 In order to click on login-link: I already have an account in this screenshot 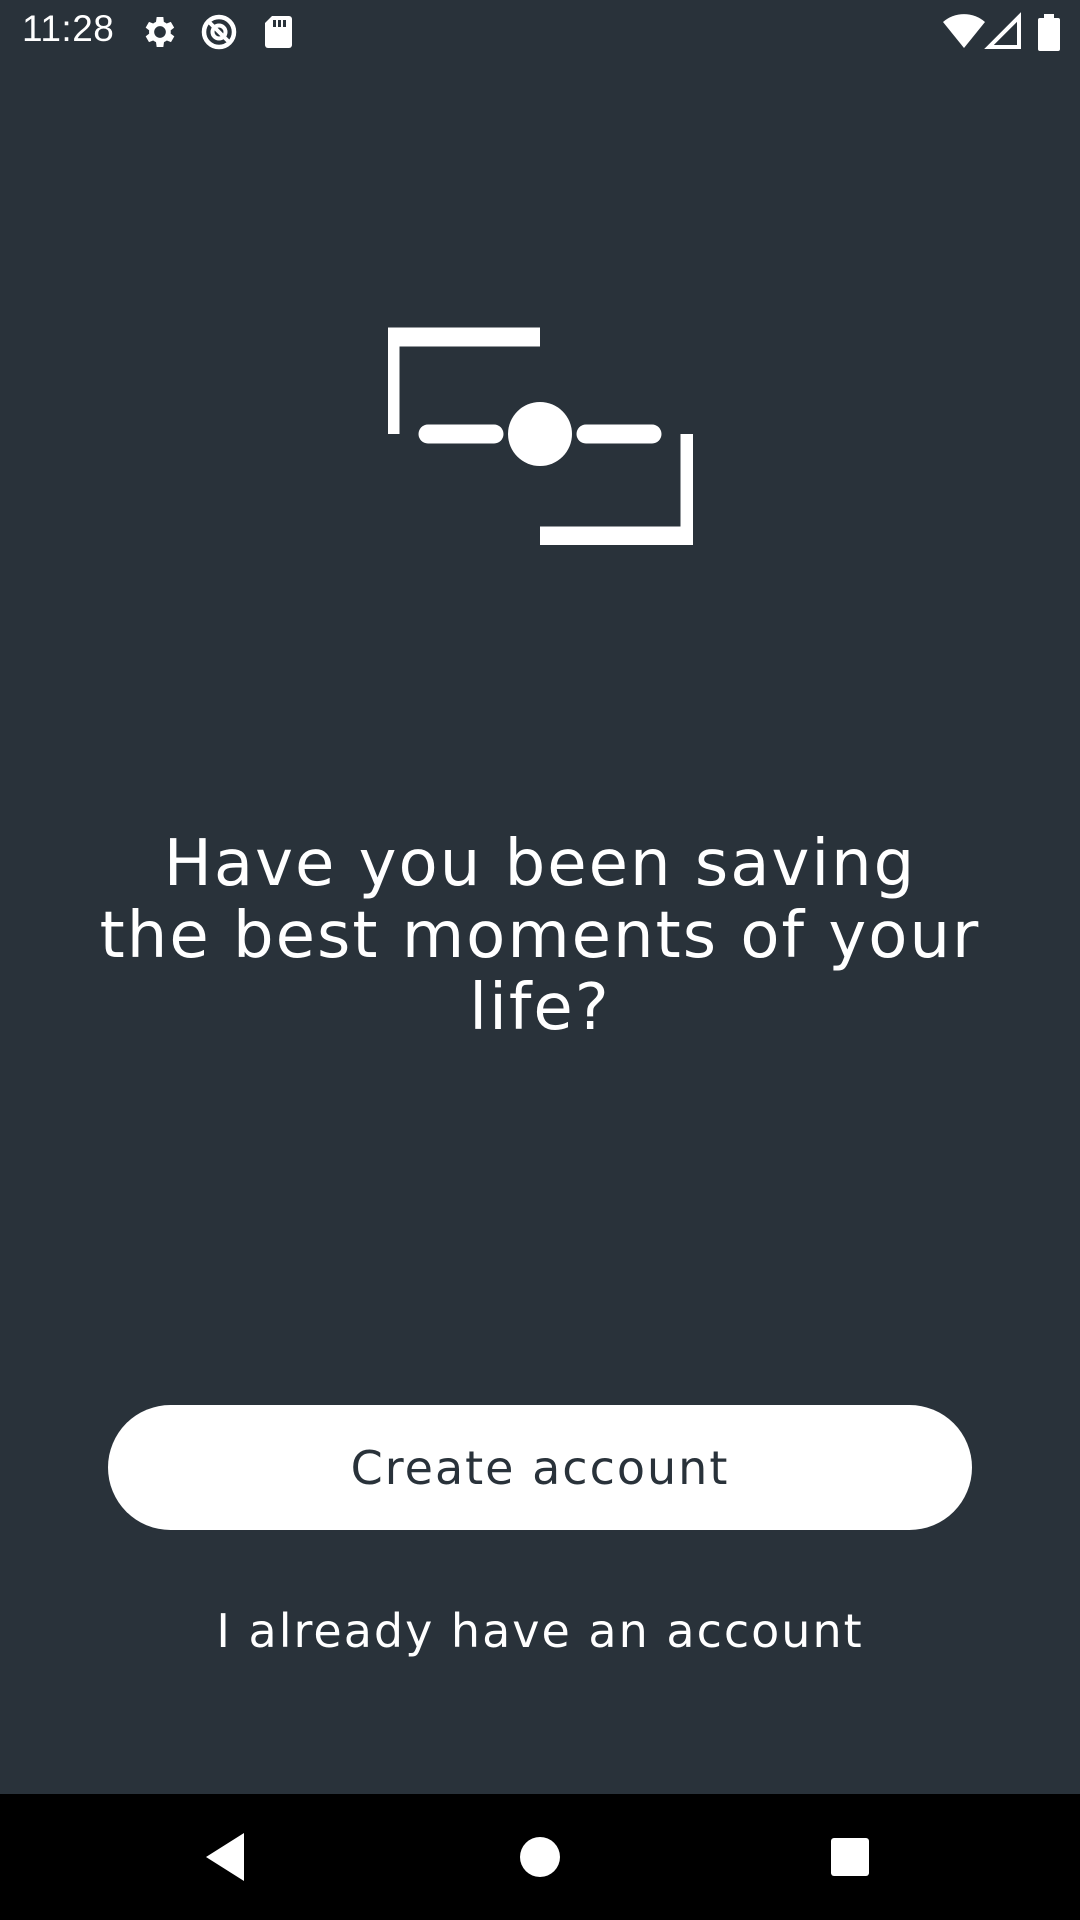, I will do `click(540, 1639)`.